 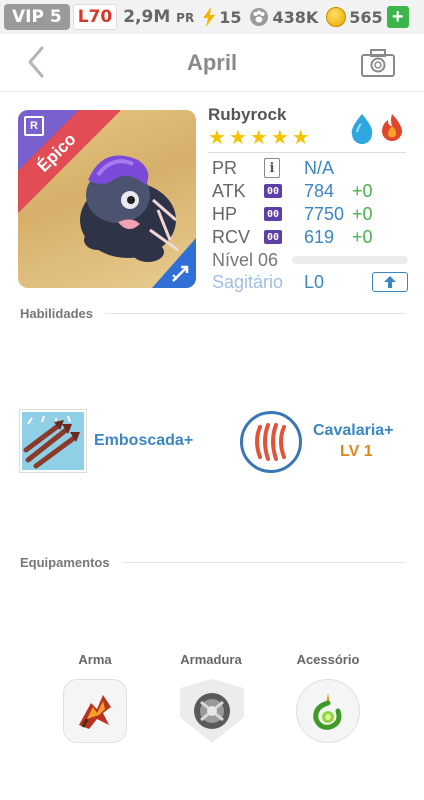 I want to click on hero-portrait: Épico R, so click(x=107, y=199).